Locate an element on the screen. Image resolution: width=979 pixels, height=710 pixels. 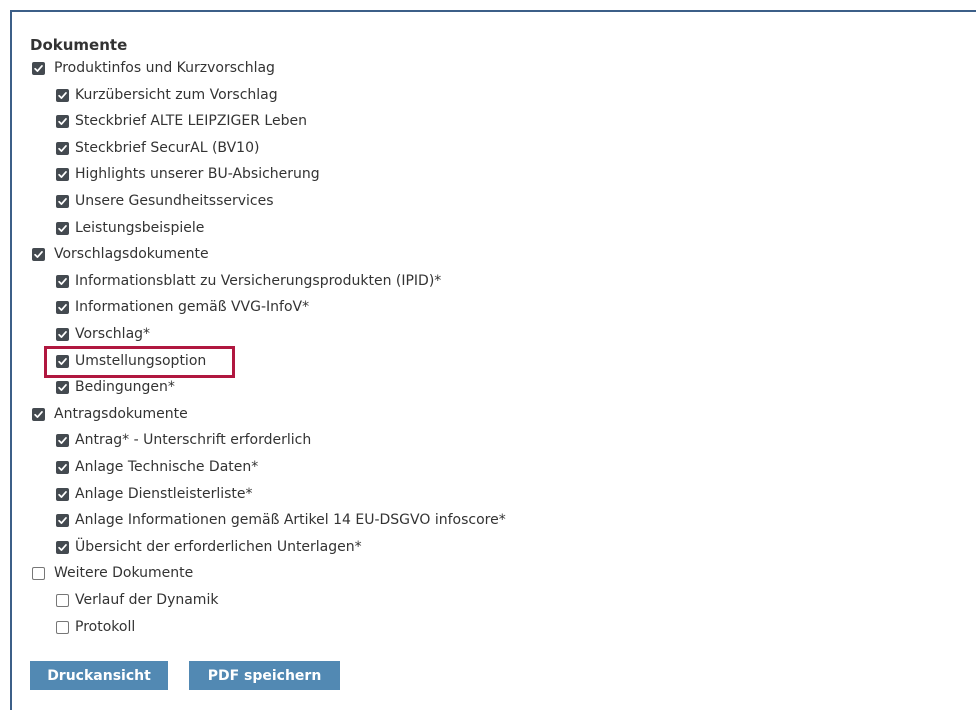
document-item-label: Übersicht der erforderlichen Unterlagen* is located at coordinates (218, 547).